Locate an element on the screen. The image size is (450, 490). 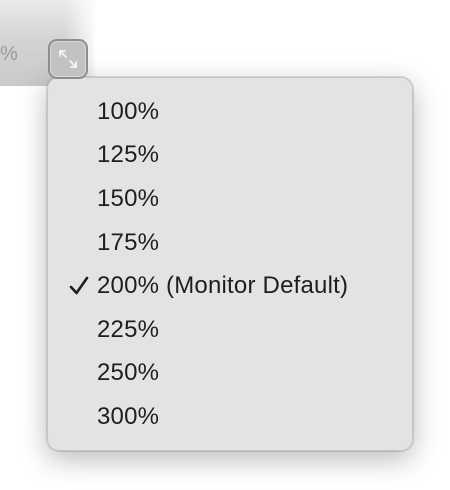
menu-item-250: 250% is located at coordinates (230, 374).